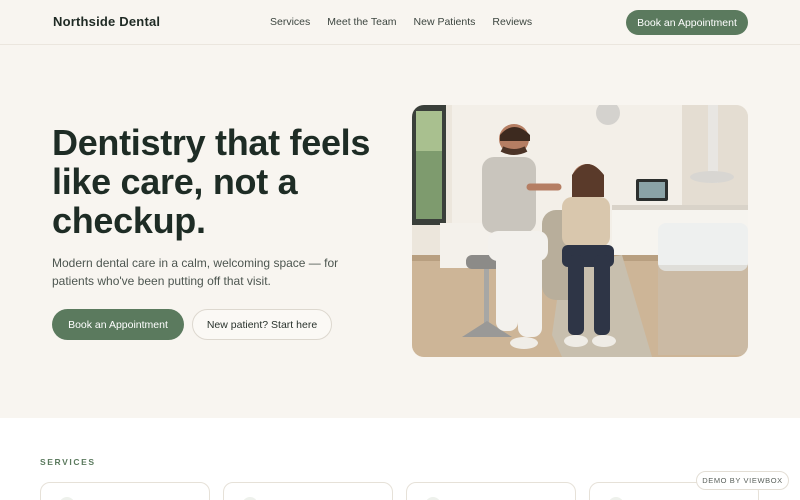  I want to click on nav-book-appointment-button: Book an Appointment, so click(687, 22).